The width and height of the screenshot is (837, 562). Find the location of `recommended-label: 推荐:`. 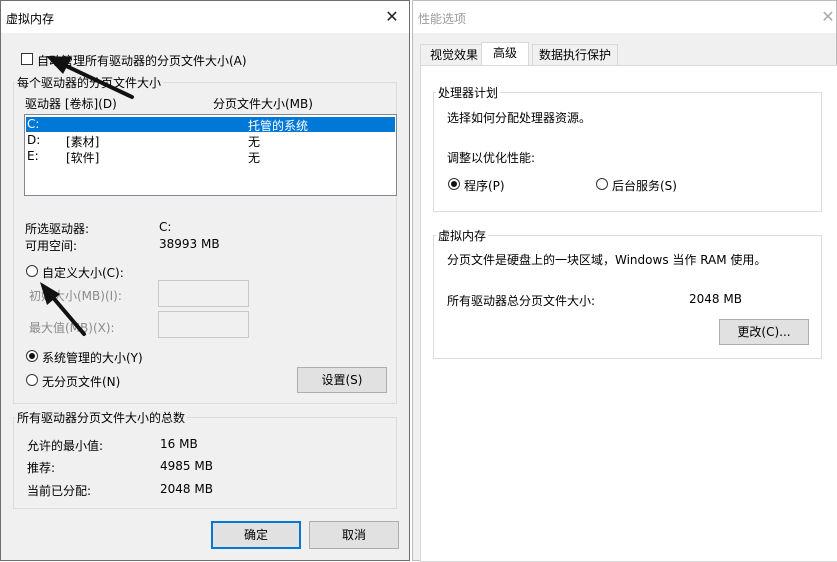

recommended-label: 推荐: is located at coordinates (41, 468).